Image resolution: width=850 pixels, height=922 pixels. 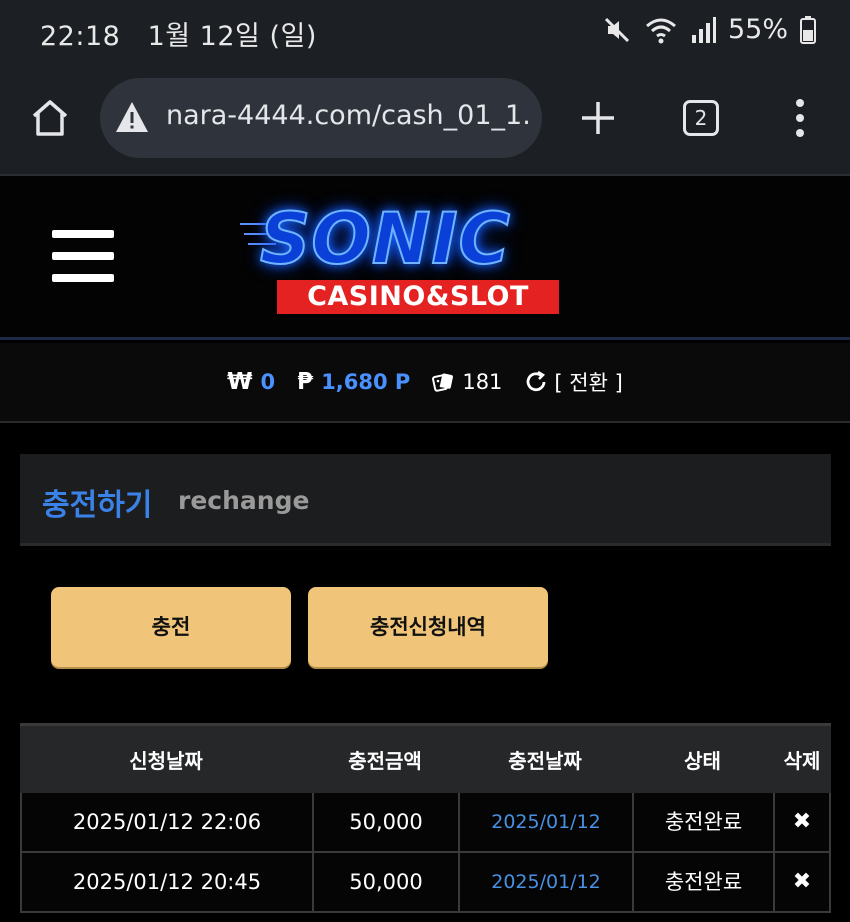 What do you see at coordinates (701, 118) in the screenshot?
I see `tabs-icon: 2` at bounding box center [701, 118].